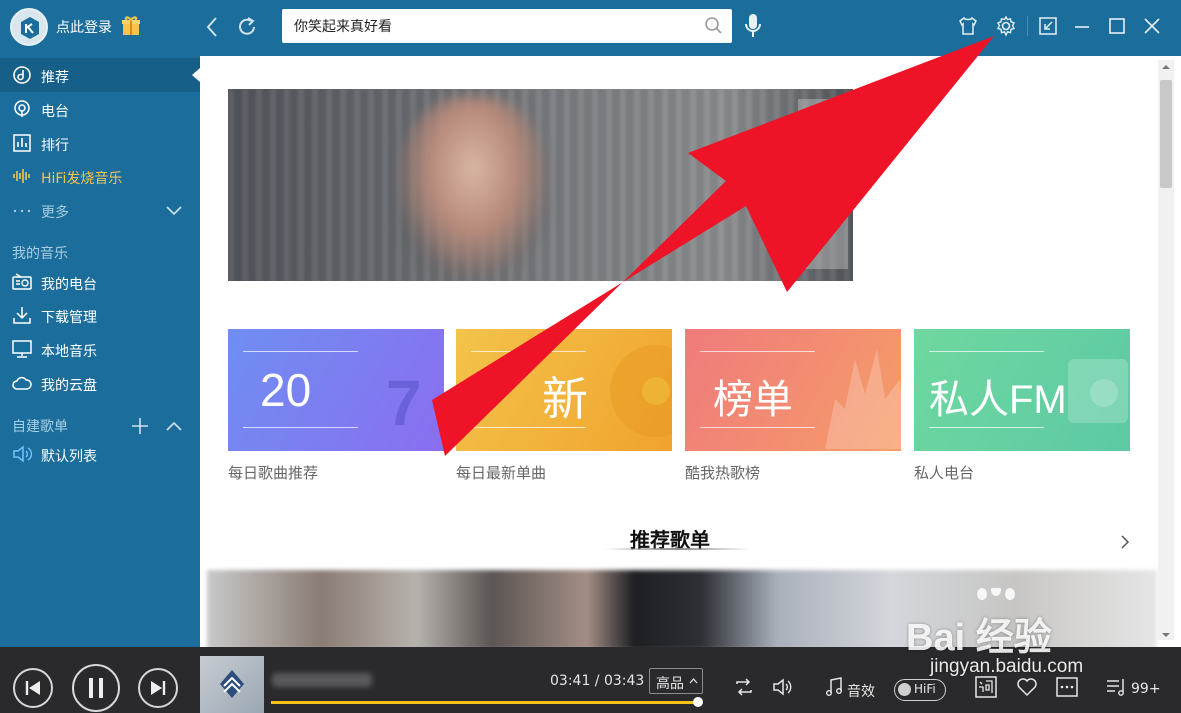 The width and height of the screenshot is (1181, 713). Describe the element at coordinates (783, 687) in the screenshot. I see `volume-icon` at that location.